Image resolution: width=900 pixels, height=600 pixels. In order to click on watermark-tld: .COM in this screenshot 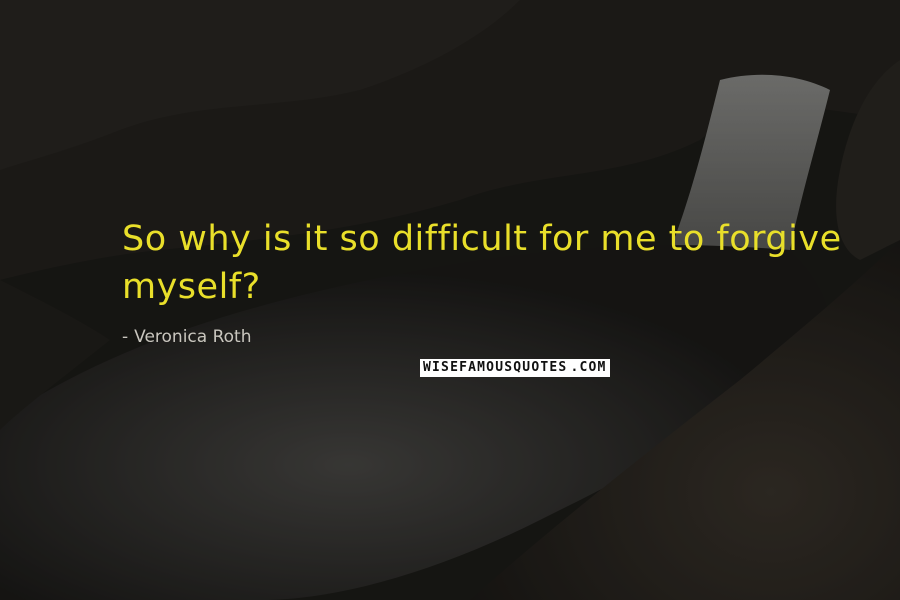, I will do `click(590, 368)`.